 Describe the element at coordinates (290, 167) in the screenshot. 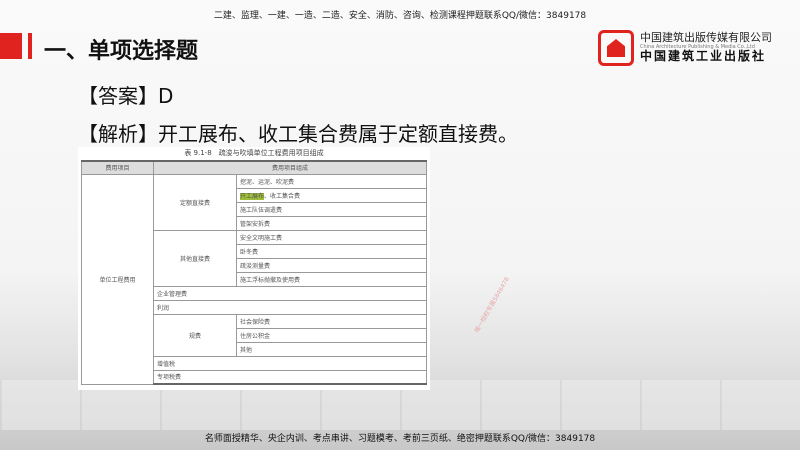

I see `header-cell: 费用项目组成` at that location.